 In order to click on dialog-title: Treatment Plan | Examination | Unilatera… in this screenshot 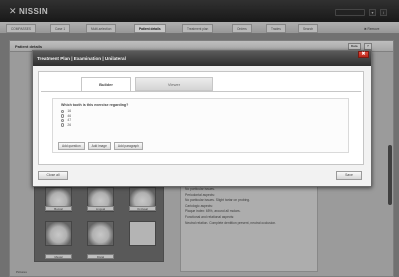, I will do `click(81, 58)`.